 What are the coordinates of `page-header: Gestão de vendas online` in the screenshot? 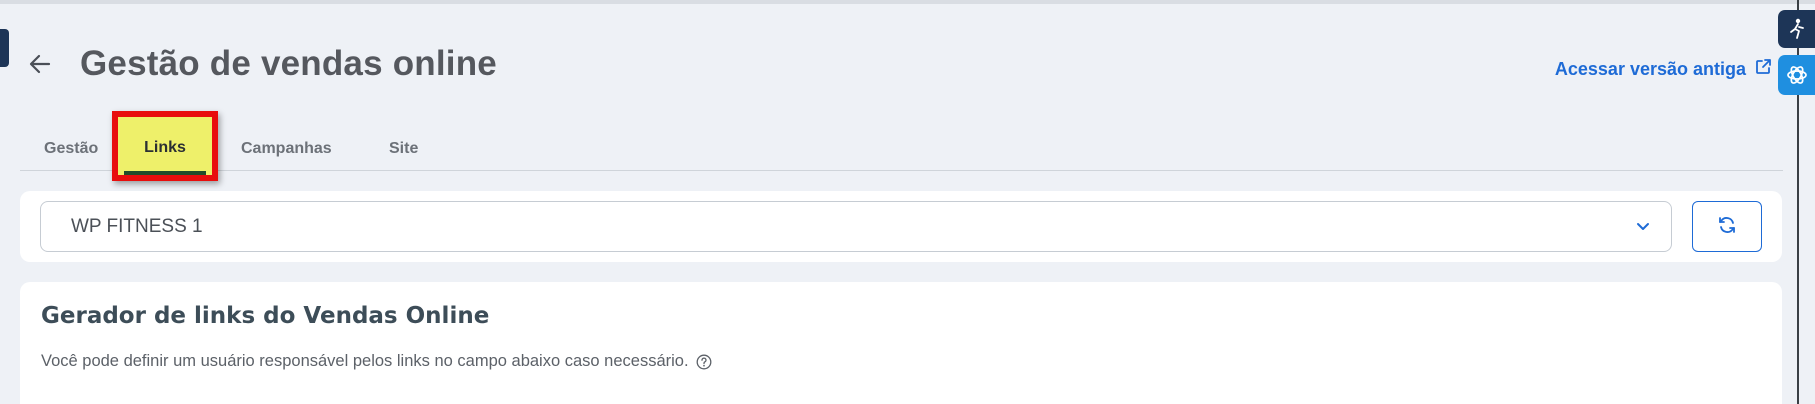 It's located at (261, 64).